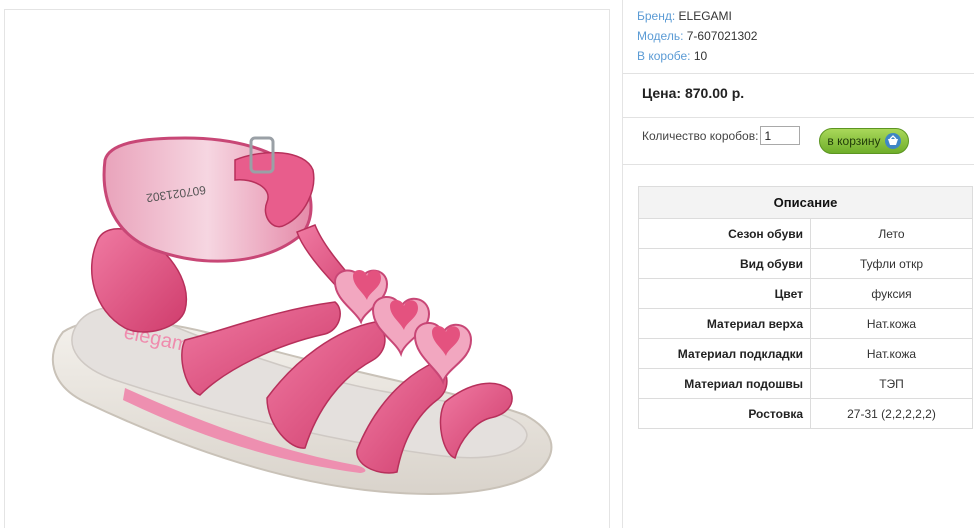 The height and width of the screenshot is (528, 974). I want to click on attribute-box-count: В коробе: 10, so click(697, 56).